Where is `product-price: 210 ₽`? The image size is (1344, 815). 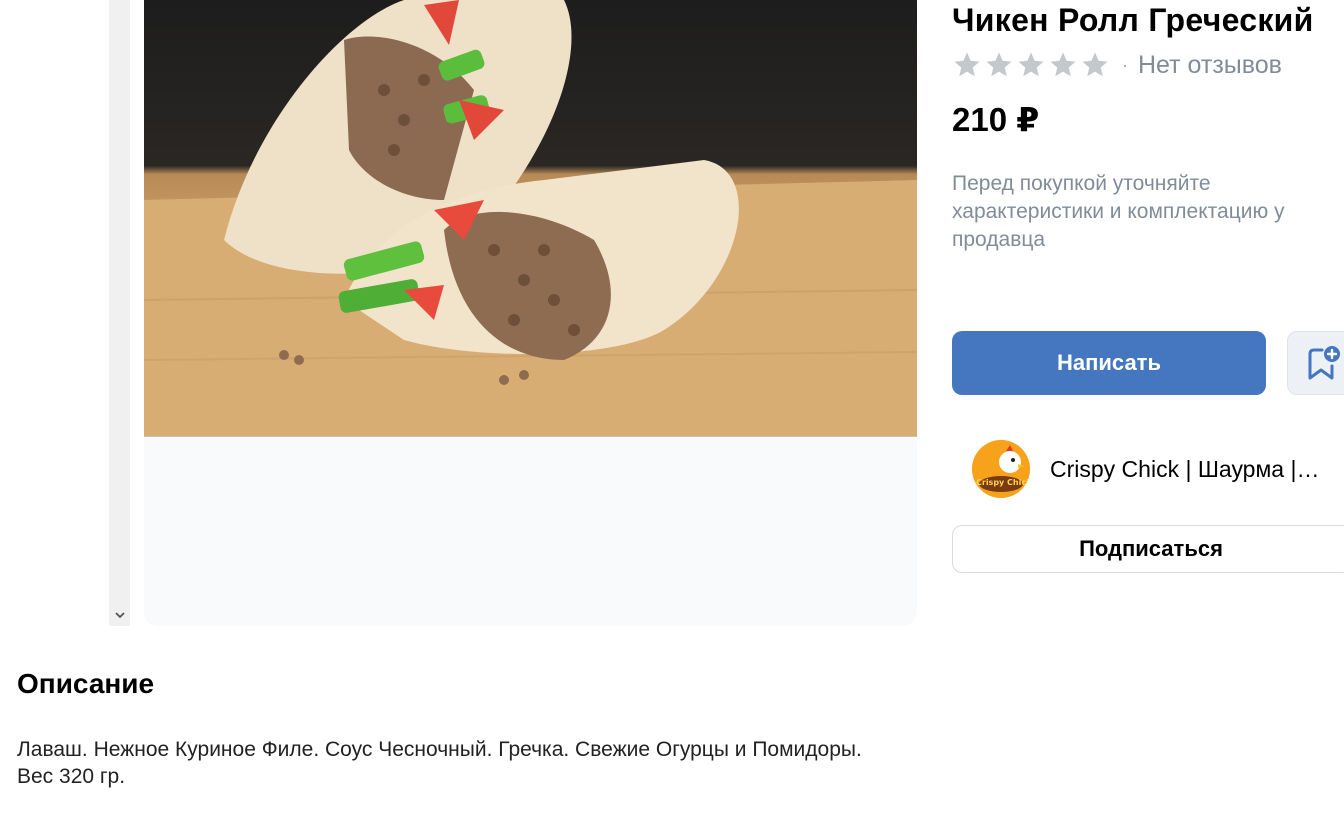
product-price: 210 ₽ is located at coordinates (996, 119).